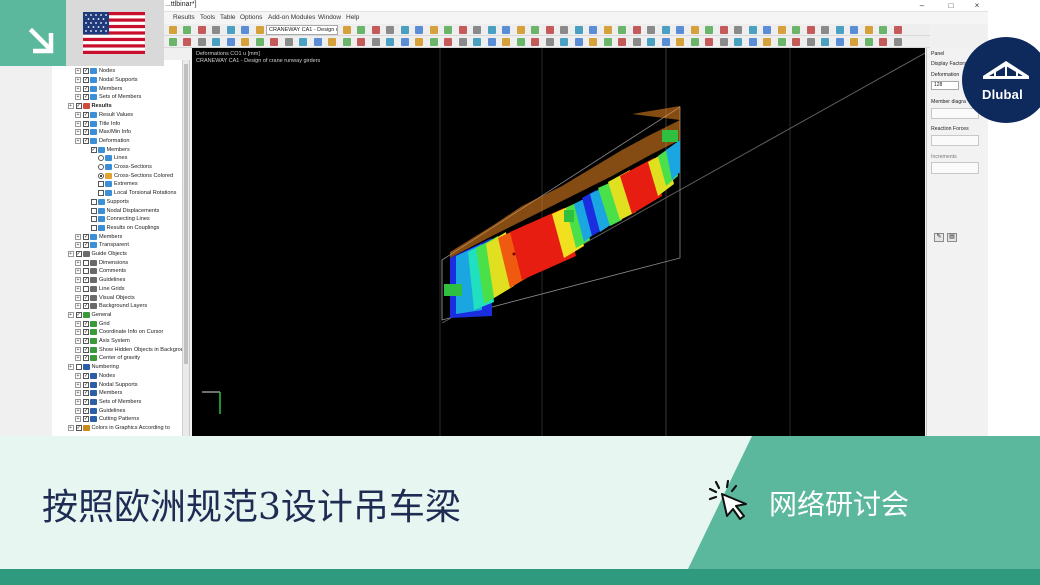 The width and height of the screenshot is (1040, 585). Describe the element at coordinates (129, 349) in the screenshot. I see `tree-item: + ✓ Show Hidden Objects in Backgrou` at that location.